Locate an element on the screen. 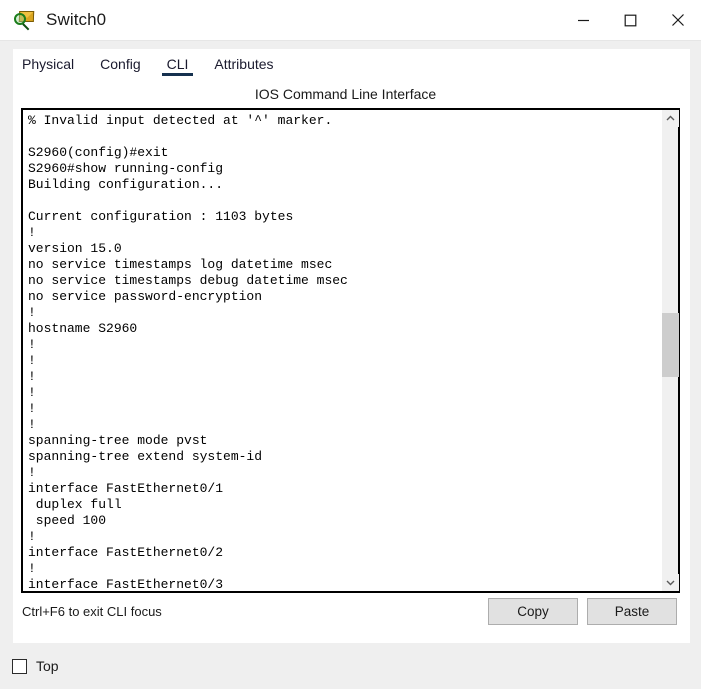 The width and height of the screenshot is (701, 689). chevron-up-icon is located at coordinates (670, 118).